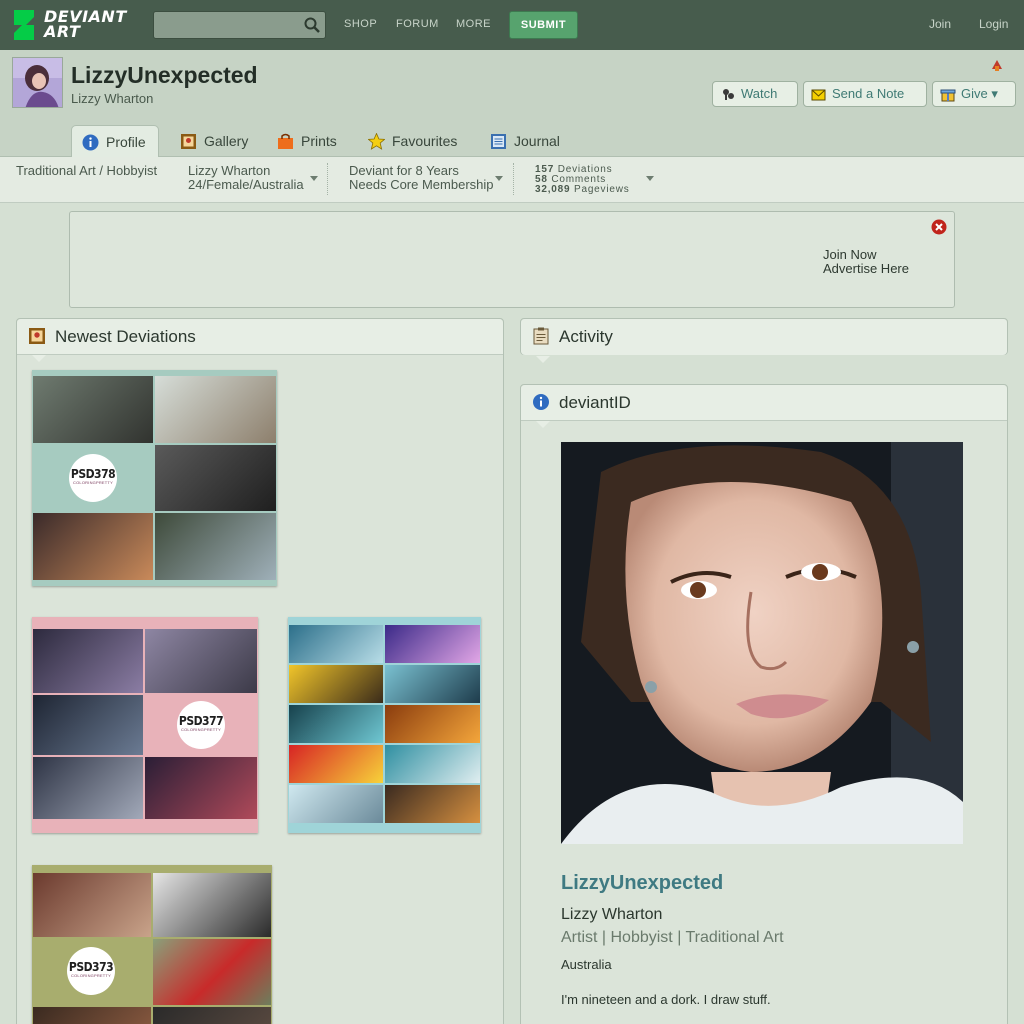  I want to click on tab-profile: Profile, so click(115, 141).